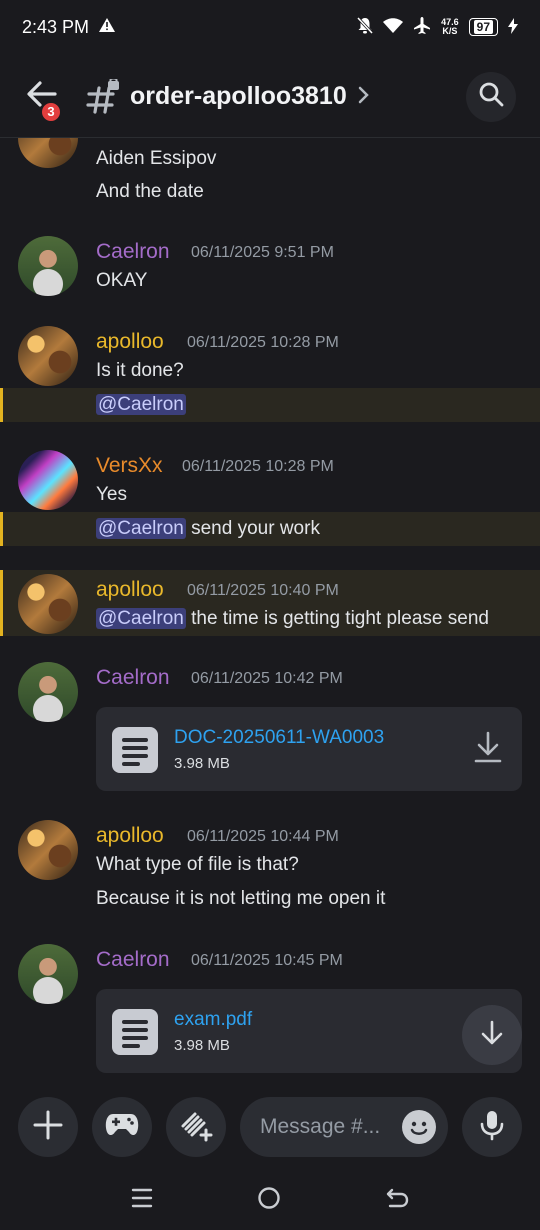 This screenshot has height=1230, width=540. I want to click on emoji-icon, so click(419, 1127).